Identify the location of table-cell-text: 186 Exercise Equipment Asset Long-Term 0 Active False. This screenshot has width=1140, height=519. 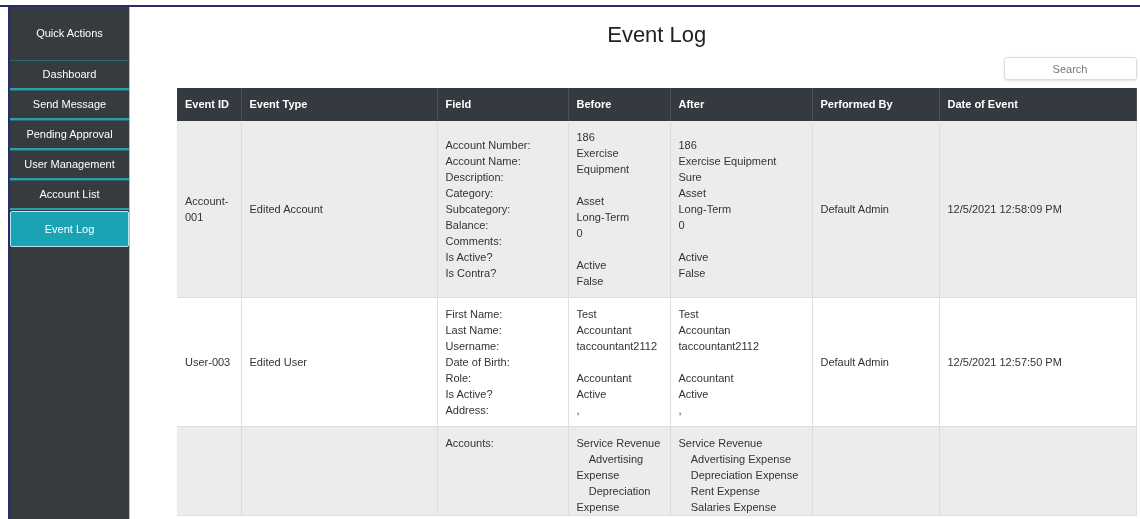
(603, 209).